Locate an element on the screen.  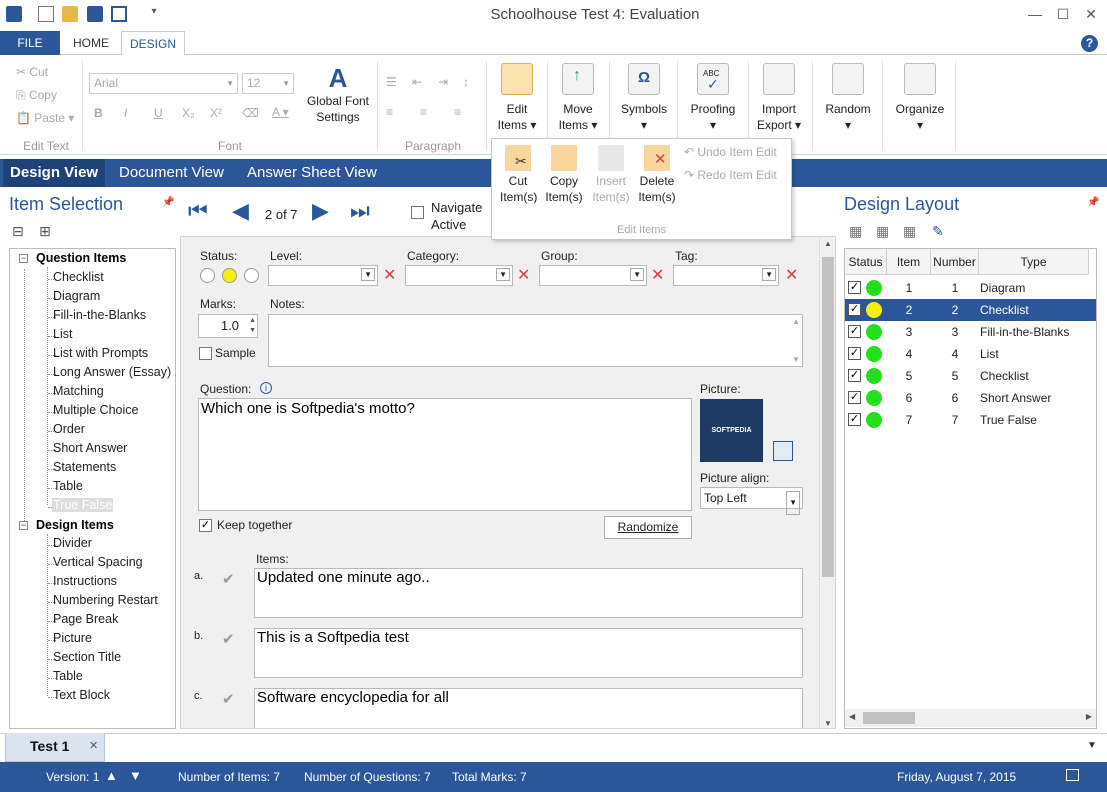
organize-button: Organize ▾ is located at coordinates (920, 98).